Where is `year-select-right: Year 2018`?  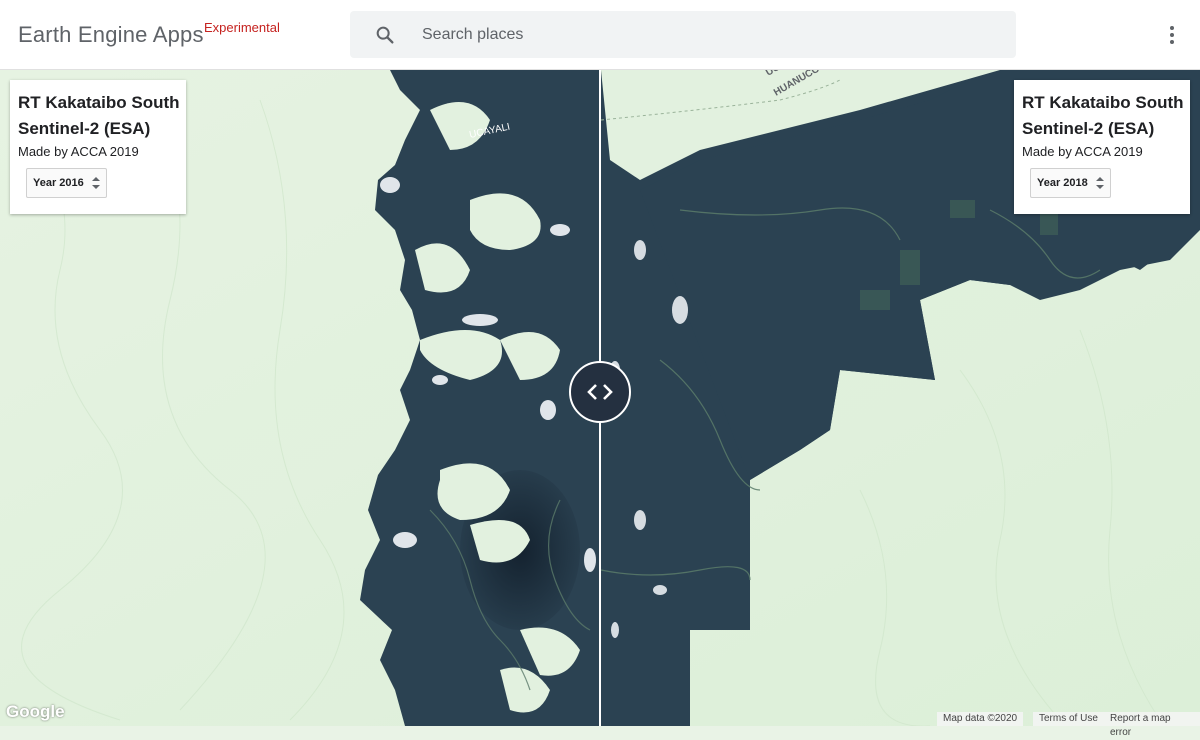 year-select-right: Year 2018 is located at coordinates (1070, 183).